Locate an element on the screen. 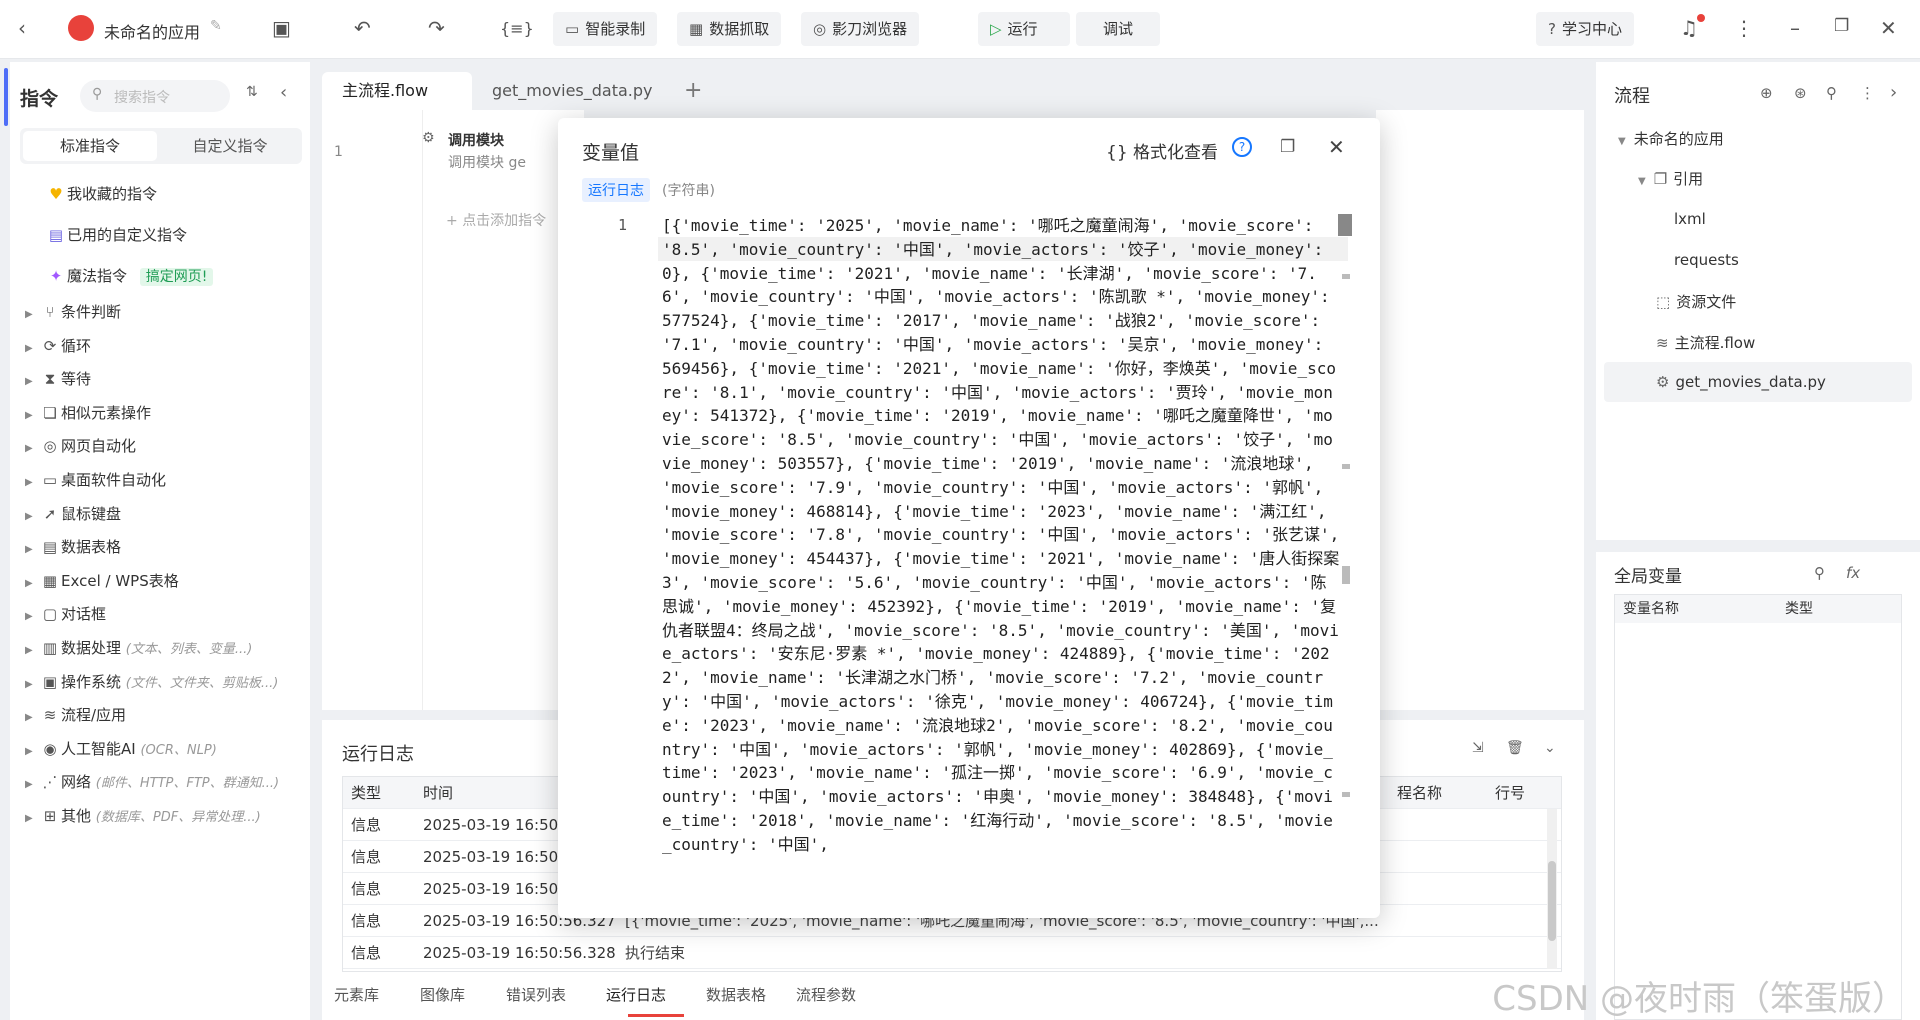 The height and width of the screenshot is (1020, 1920). tree-item: ▶ ▣ 操作系统 (文件、文件夹、剪贴板...) is located at coordinates (151, 682).